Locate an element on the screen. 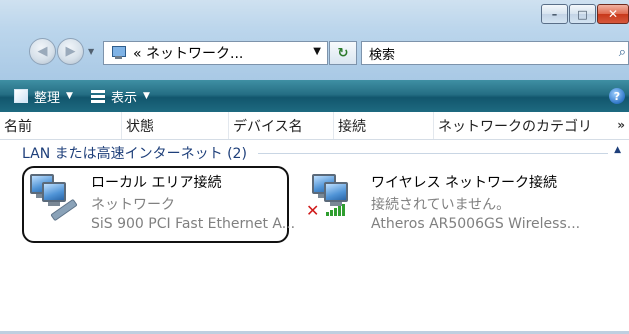  group-header: LAN または高速インターネット (2) ▲ is located at coordinates (314, 152).